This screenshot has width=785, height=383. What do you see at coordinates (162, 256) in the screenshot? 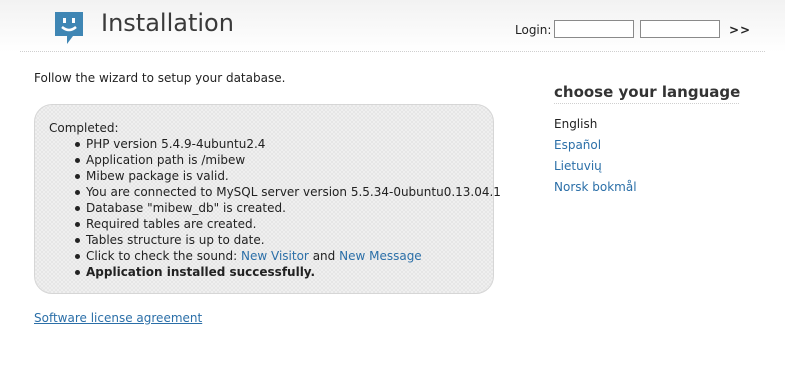
I see `sound-prefix: Click to check the sound:` at bounding box center [162, 256].